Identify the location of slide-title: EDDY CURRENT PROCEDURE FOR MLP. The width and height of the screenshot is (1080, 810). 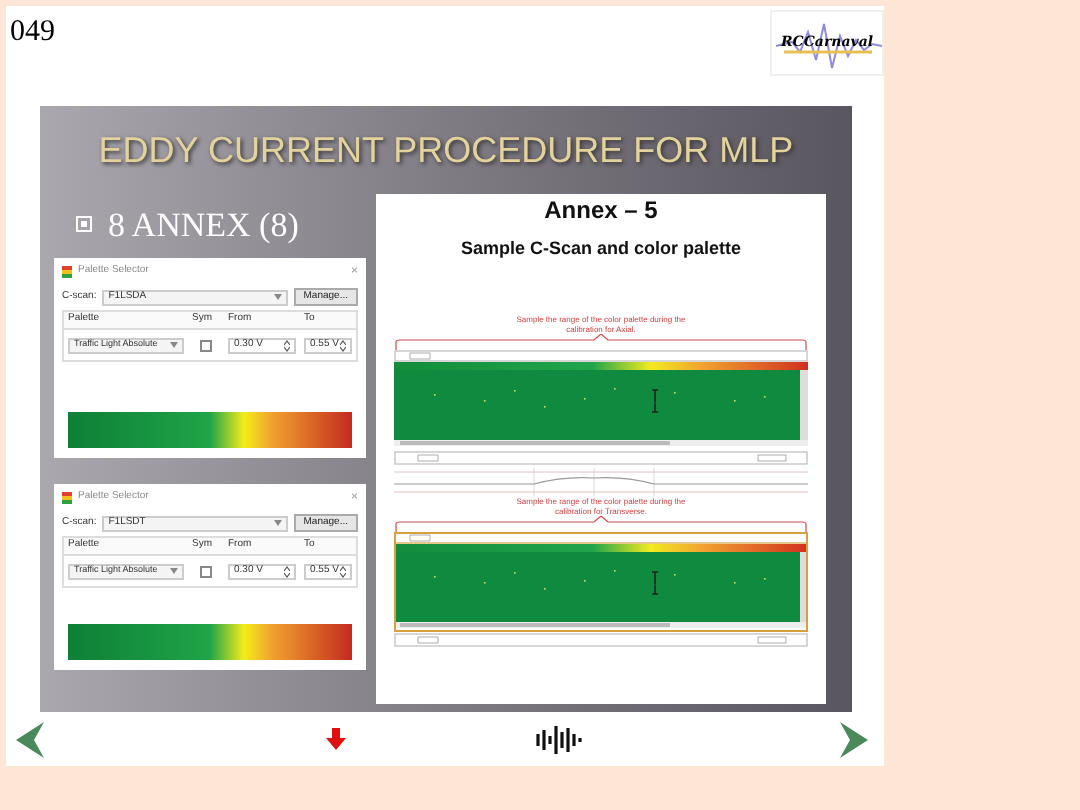
(446, 150).